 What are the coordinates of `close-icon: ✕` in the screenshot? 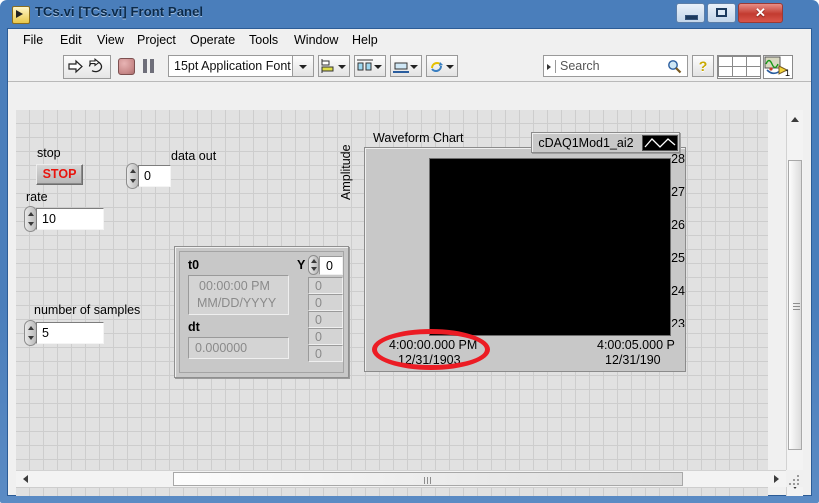 It's located at (760, 12).